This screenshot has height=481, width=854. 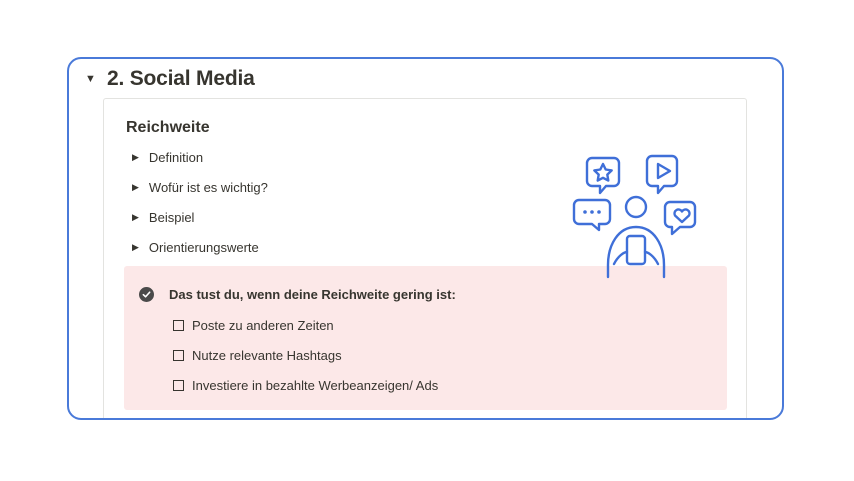 I want to click on toggle-label: Definition, so click(x=176, y=157).